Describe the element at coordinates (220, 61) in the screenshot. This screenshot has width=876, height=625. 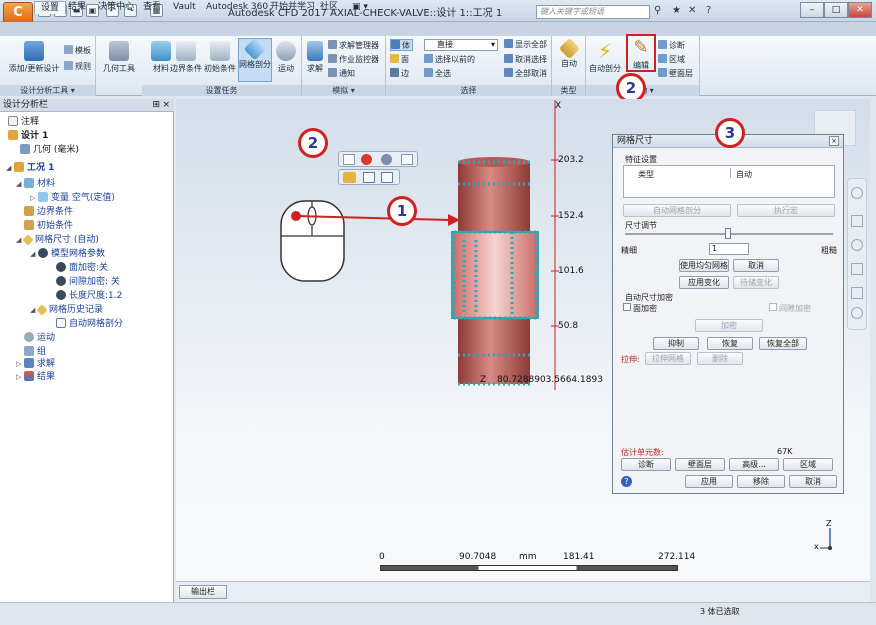
I see `initial-conditions-button: 初始条件` at that location.